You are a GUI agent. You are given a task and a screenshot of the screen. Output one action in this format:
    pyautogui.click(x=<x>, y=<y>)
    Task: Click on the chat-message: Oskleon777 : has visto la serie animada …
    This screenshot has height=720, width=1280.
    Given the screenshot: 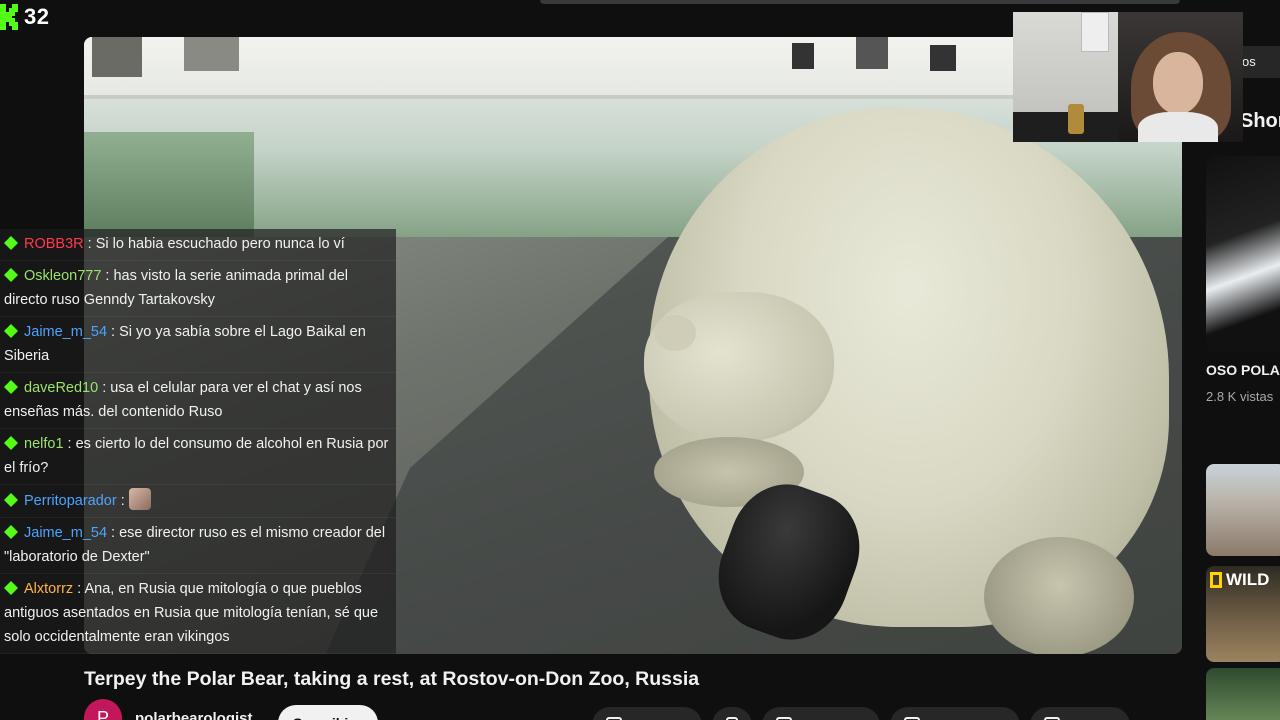 What is the action you would take?
    pyautogui.click(x=198, y=289)
    